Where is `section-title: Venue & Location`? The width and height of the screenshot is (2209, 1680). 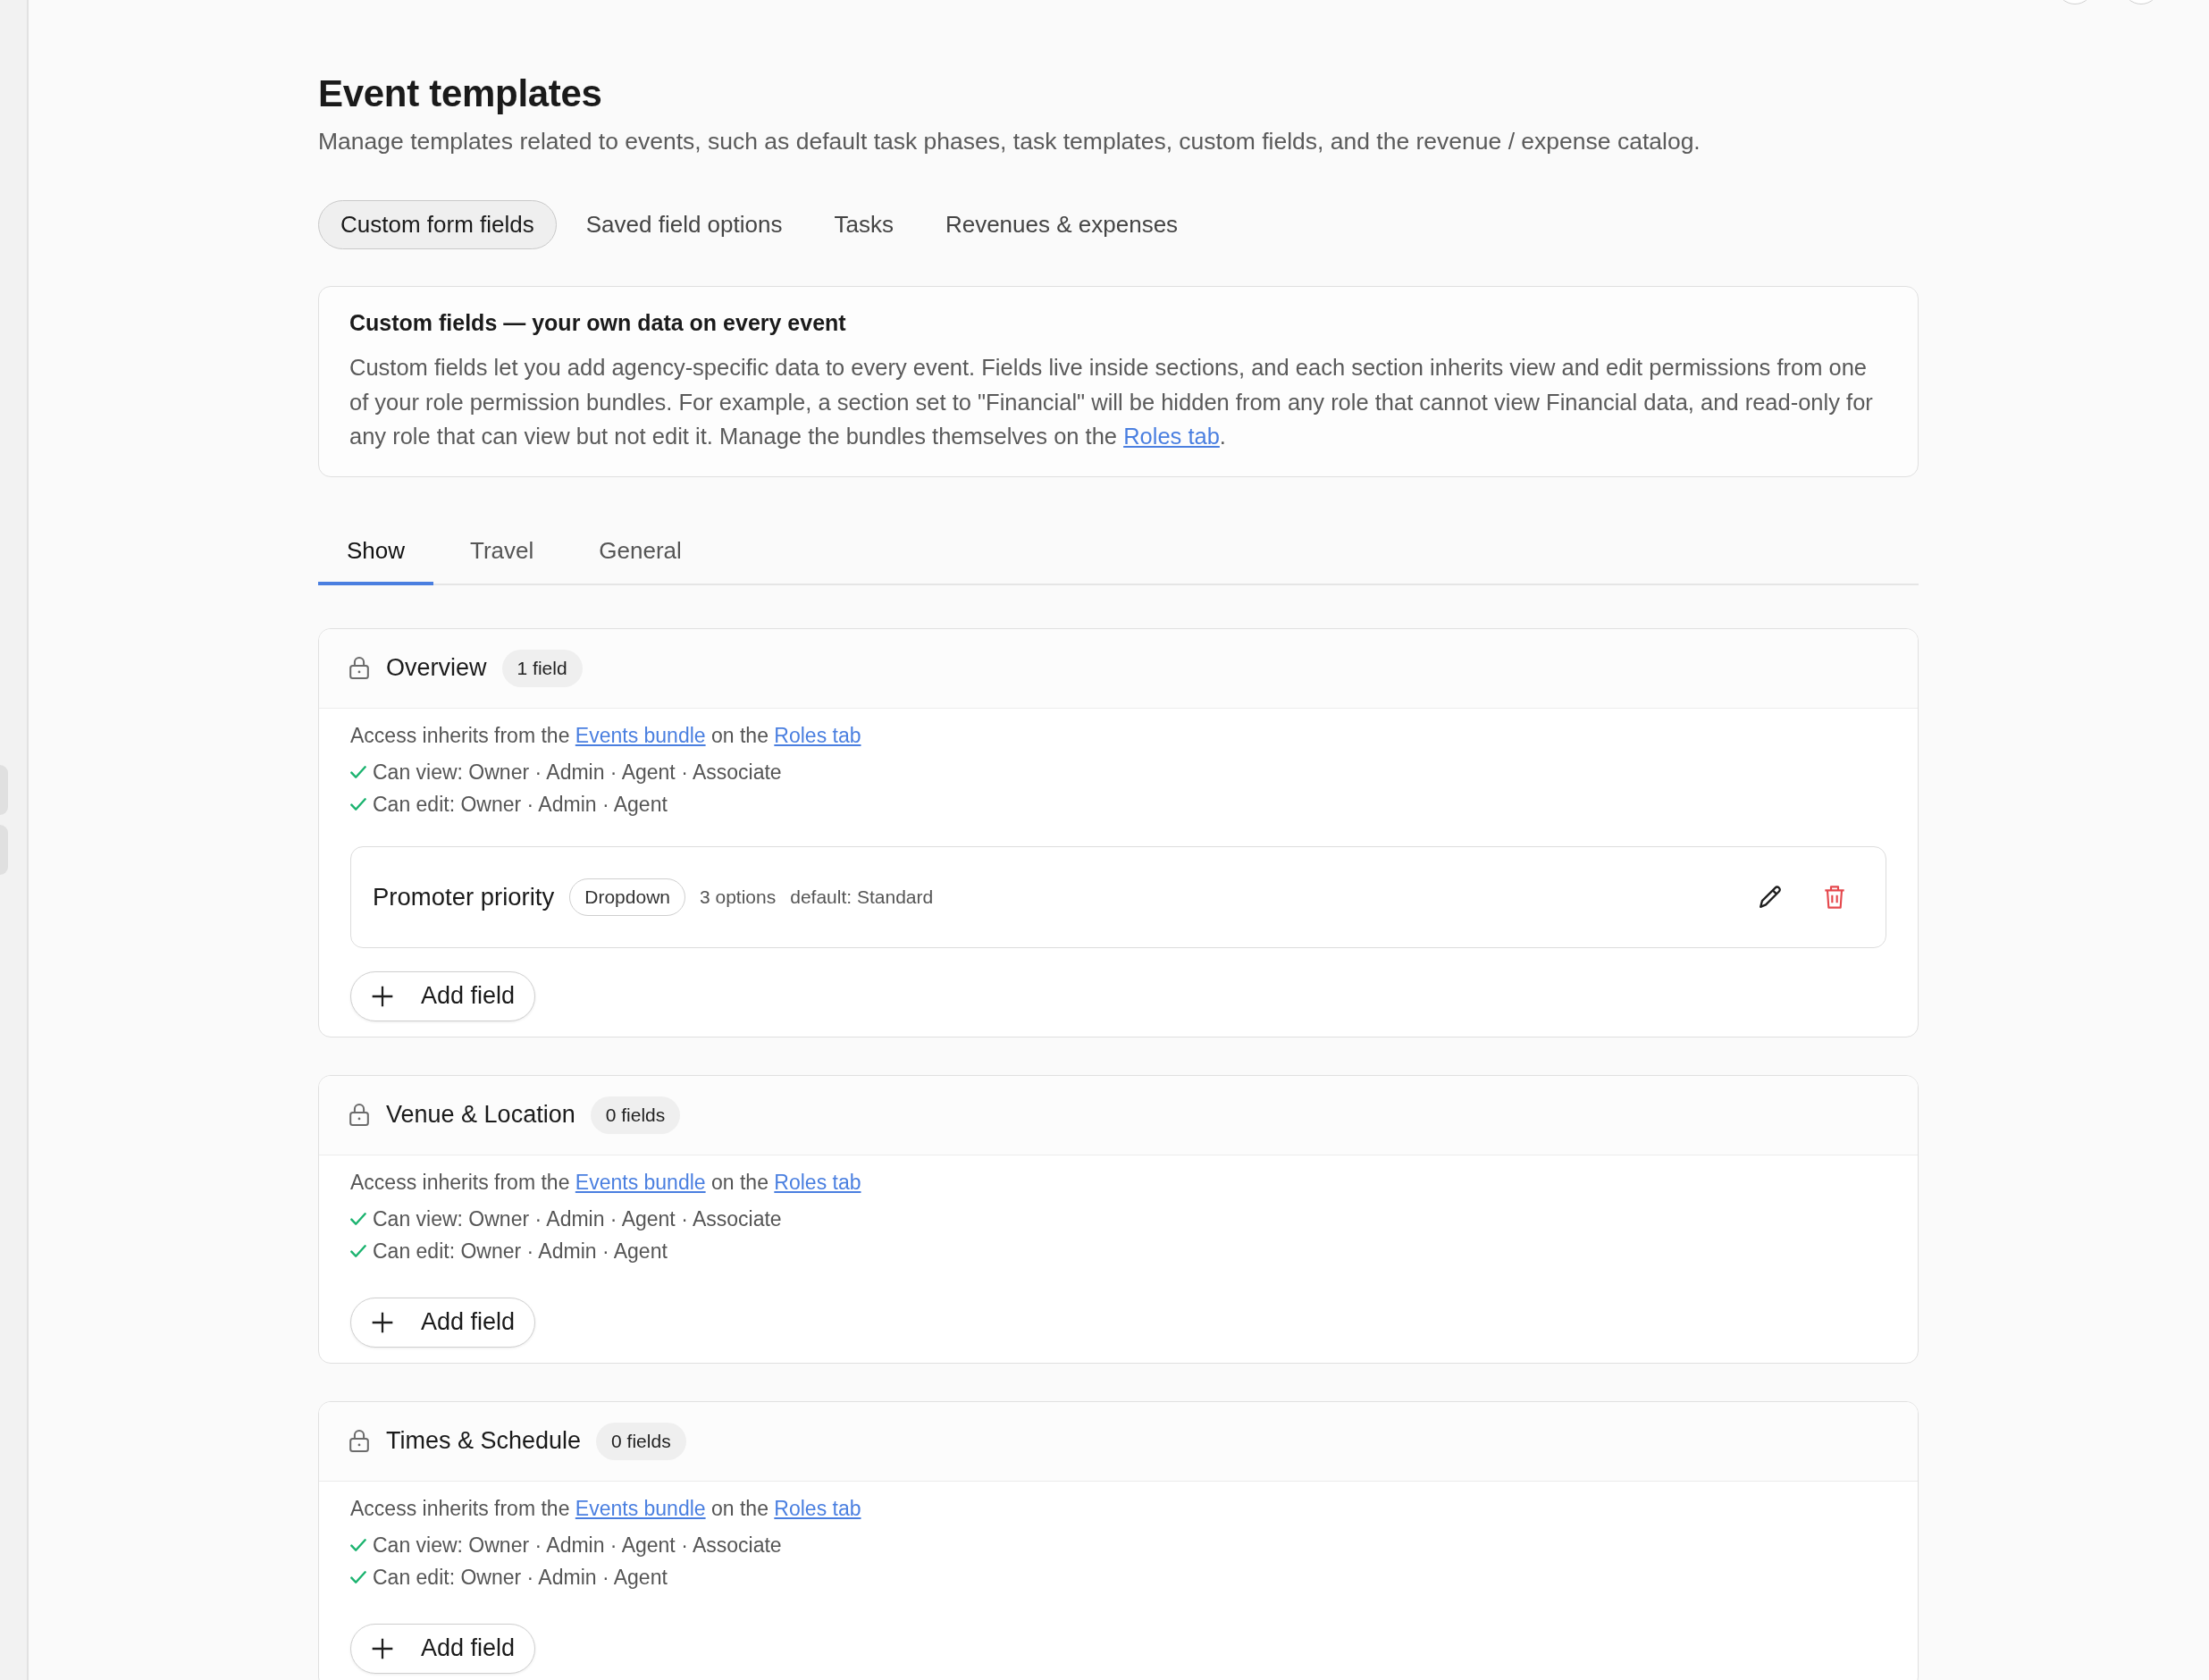 section-title: Venue & Location is located at coordinates (480, 1115).